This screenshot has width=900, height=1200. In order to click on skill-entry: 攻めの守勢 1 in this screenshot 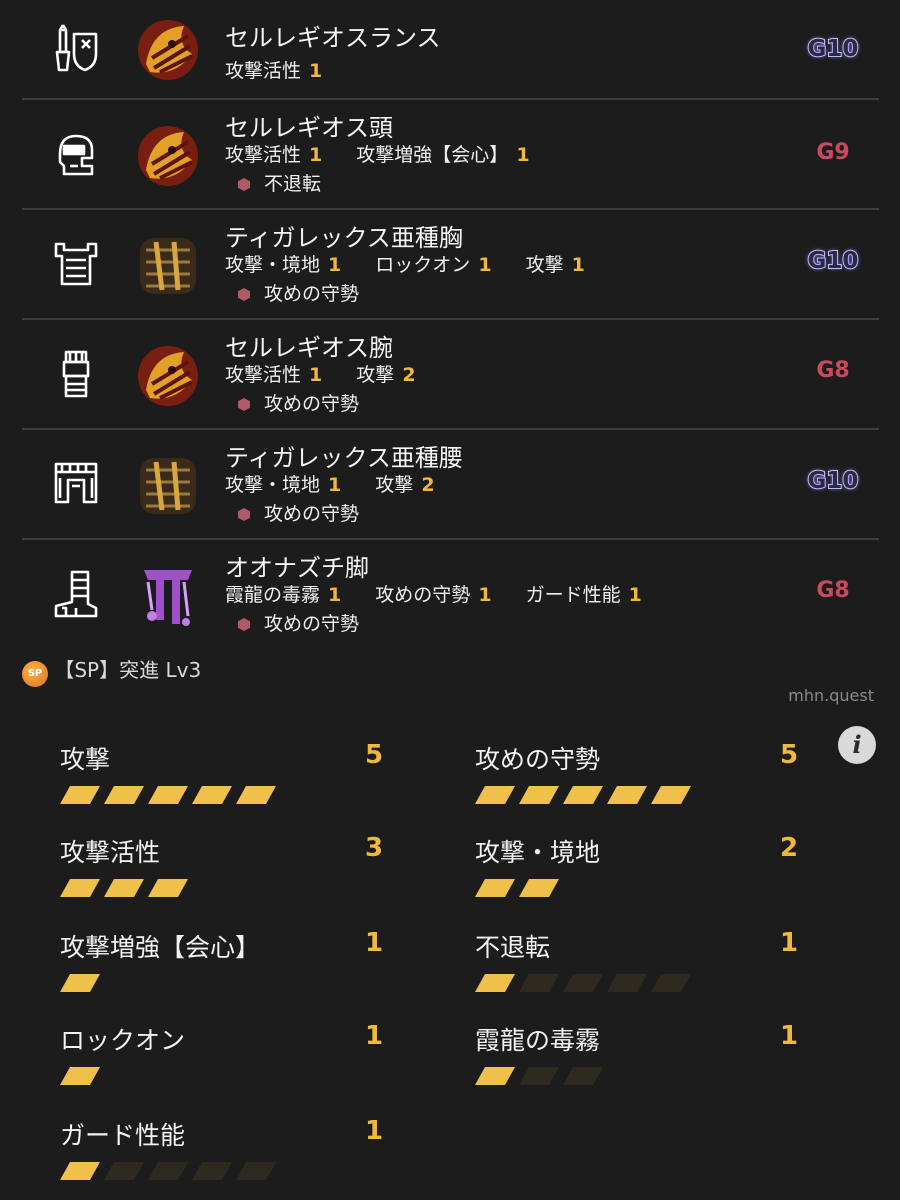, I will do `click(433, 593)`.